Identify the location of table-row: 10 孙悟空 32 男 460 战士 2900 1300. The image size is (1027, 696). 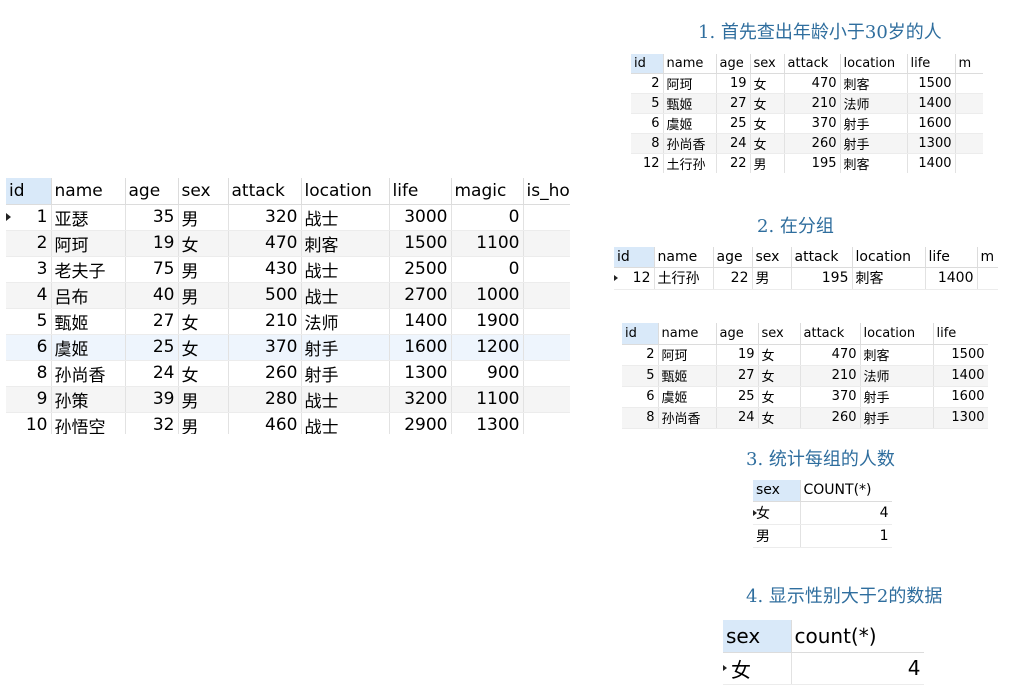
(288, 423).